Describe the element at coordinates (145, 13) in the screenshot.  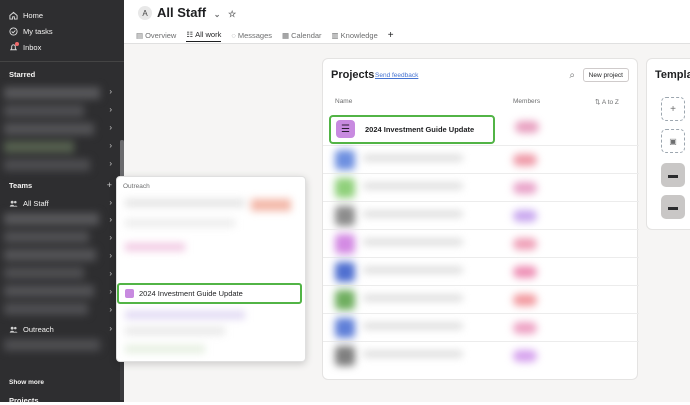
I see `team-avatar: A` at that location.